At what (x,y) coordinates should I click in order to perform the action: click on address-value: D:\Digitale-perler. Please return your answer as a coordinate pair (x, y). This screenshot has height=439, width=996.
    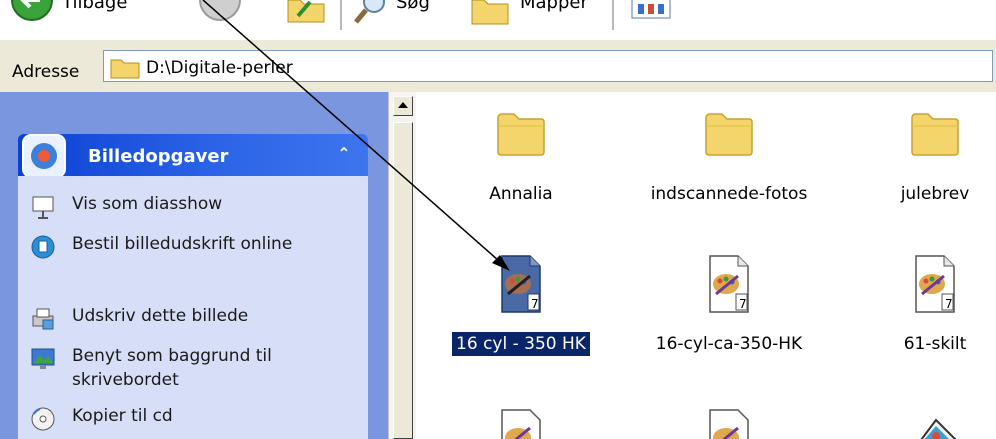
    Looking at the image, I should click on (219, 68).